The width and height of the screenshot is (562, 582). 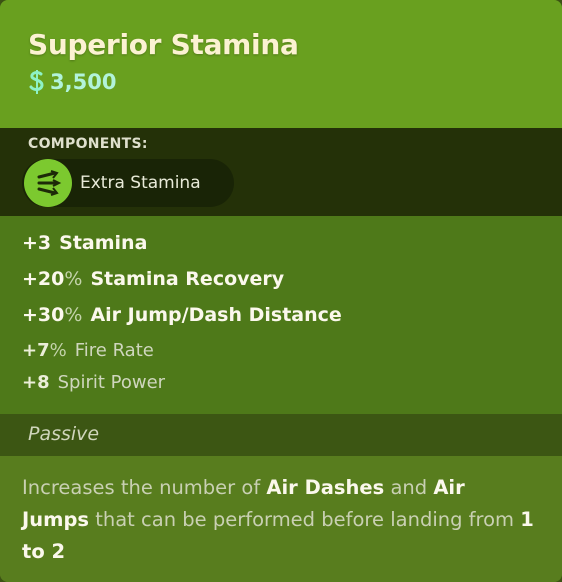 I want to click on stat-air-jump-dash-distance: +30% Air Jump/Dash Distance, so click(x=292, y=322).